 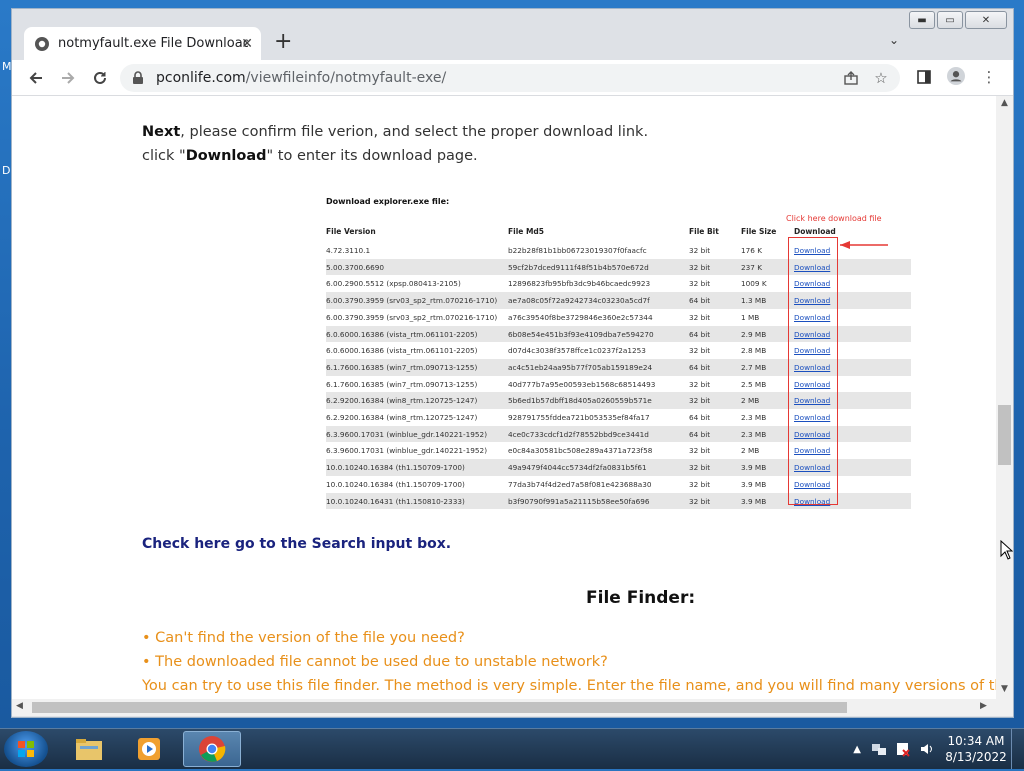 I want to click on scroll-up-icon: ▲, so click(x=1004, y=105).